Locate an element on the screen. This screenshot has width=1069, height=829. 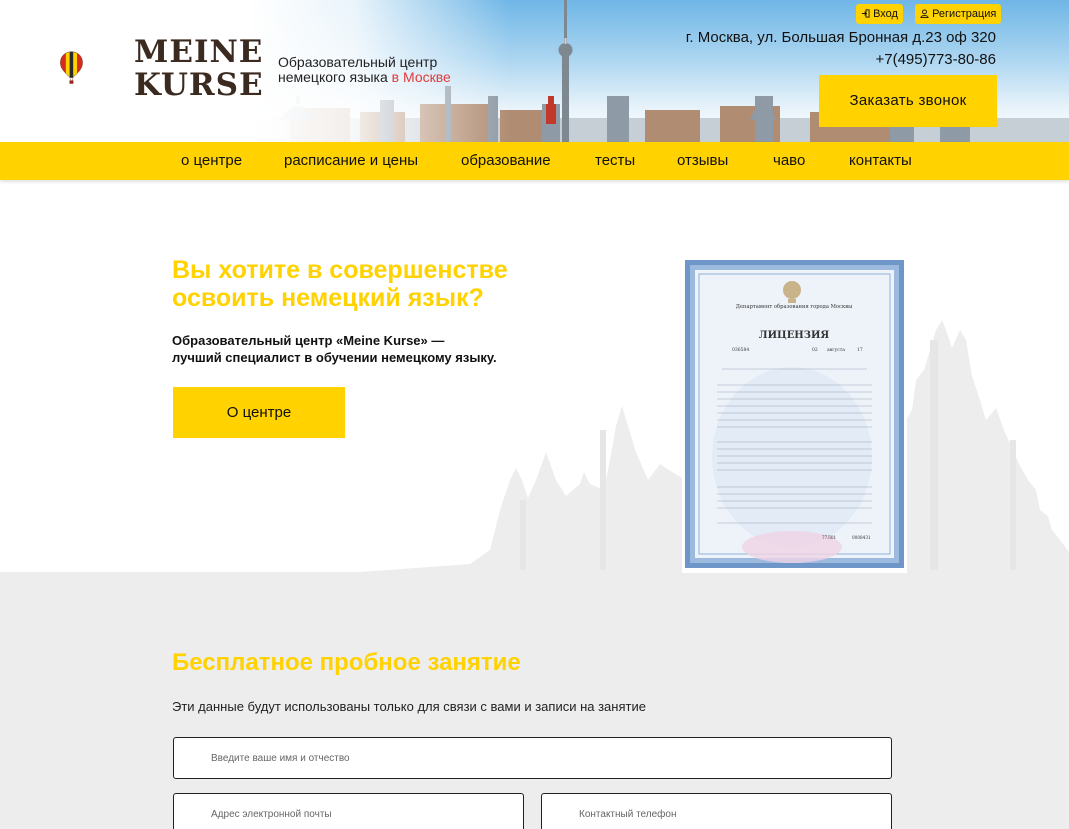
license-number: 036584 is located at coordinates (740, 350).